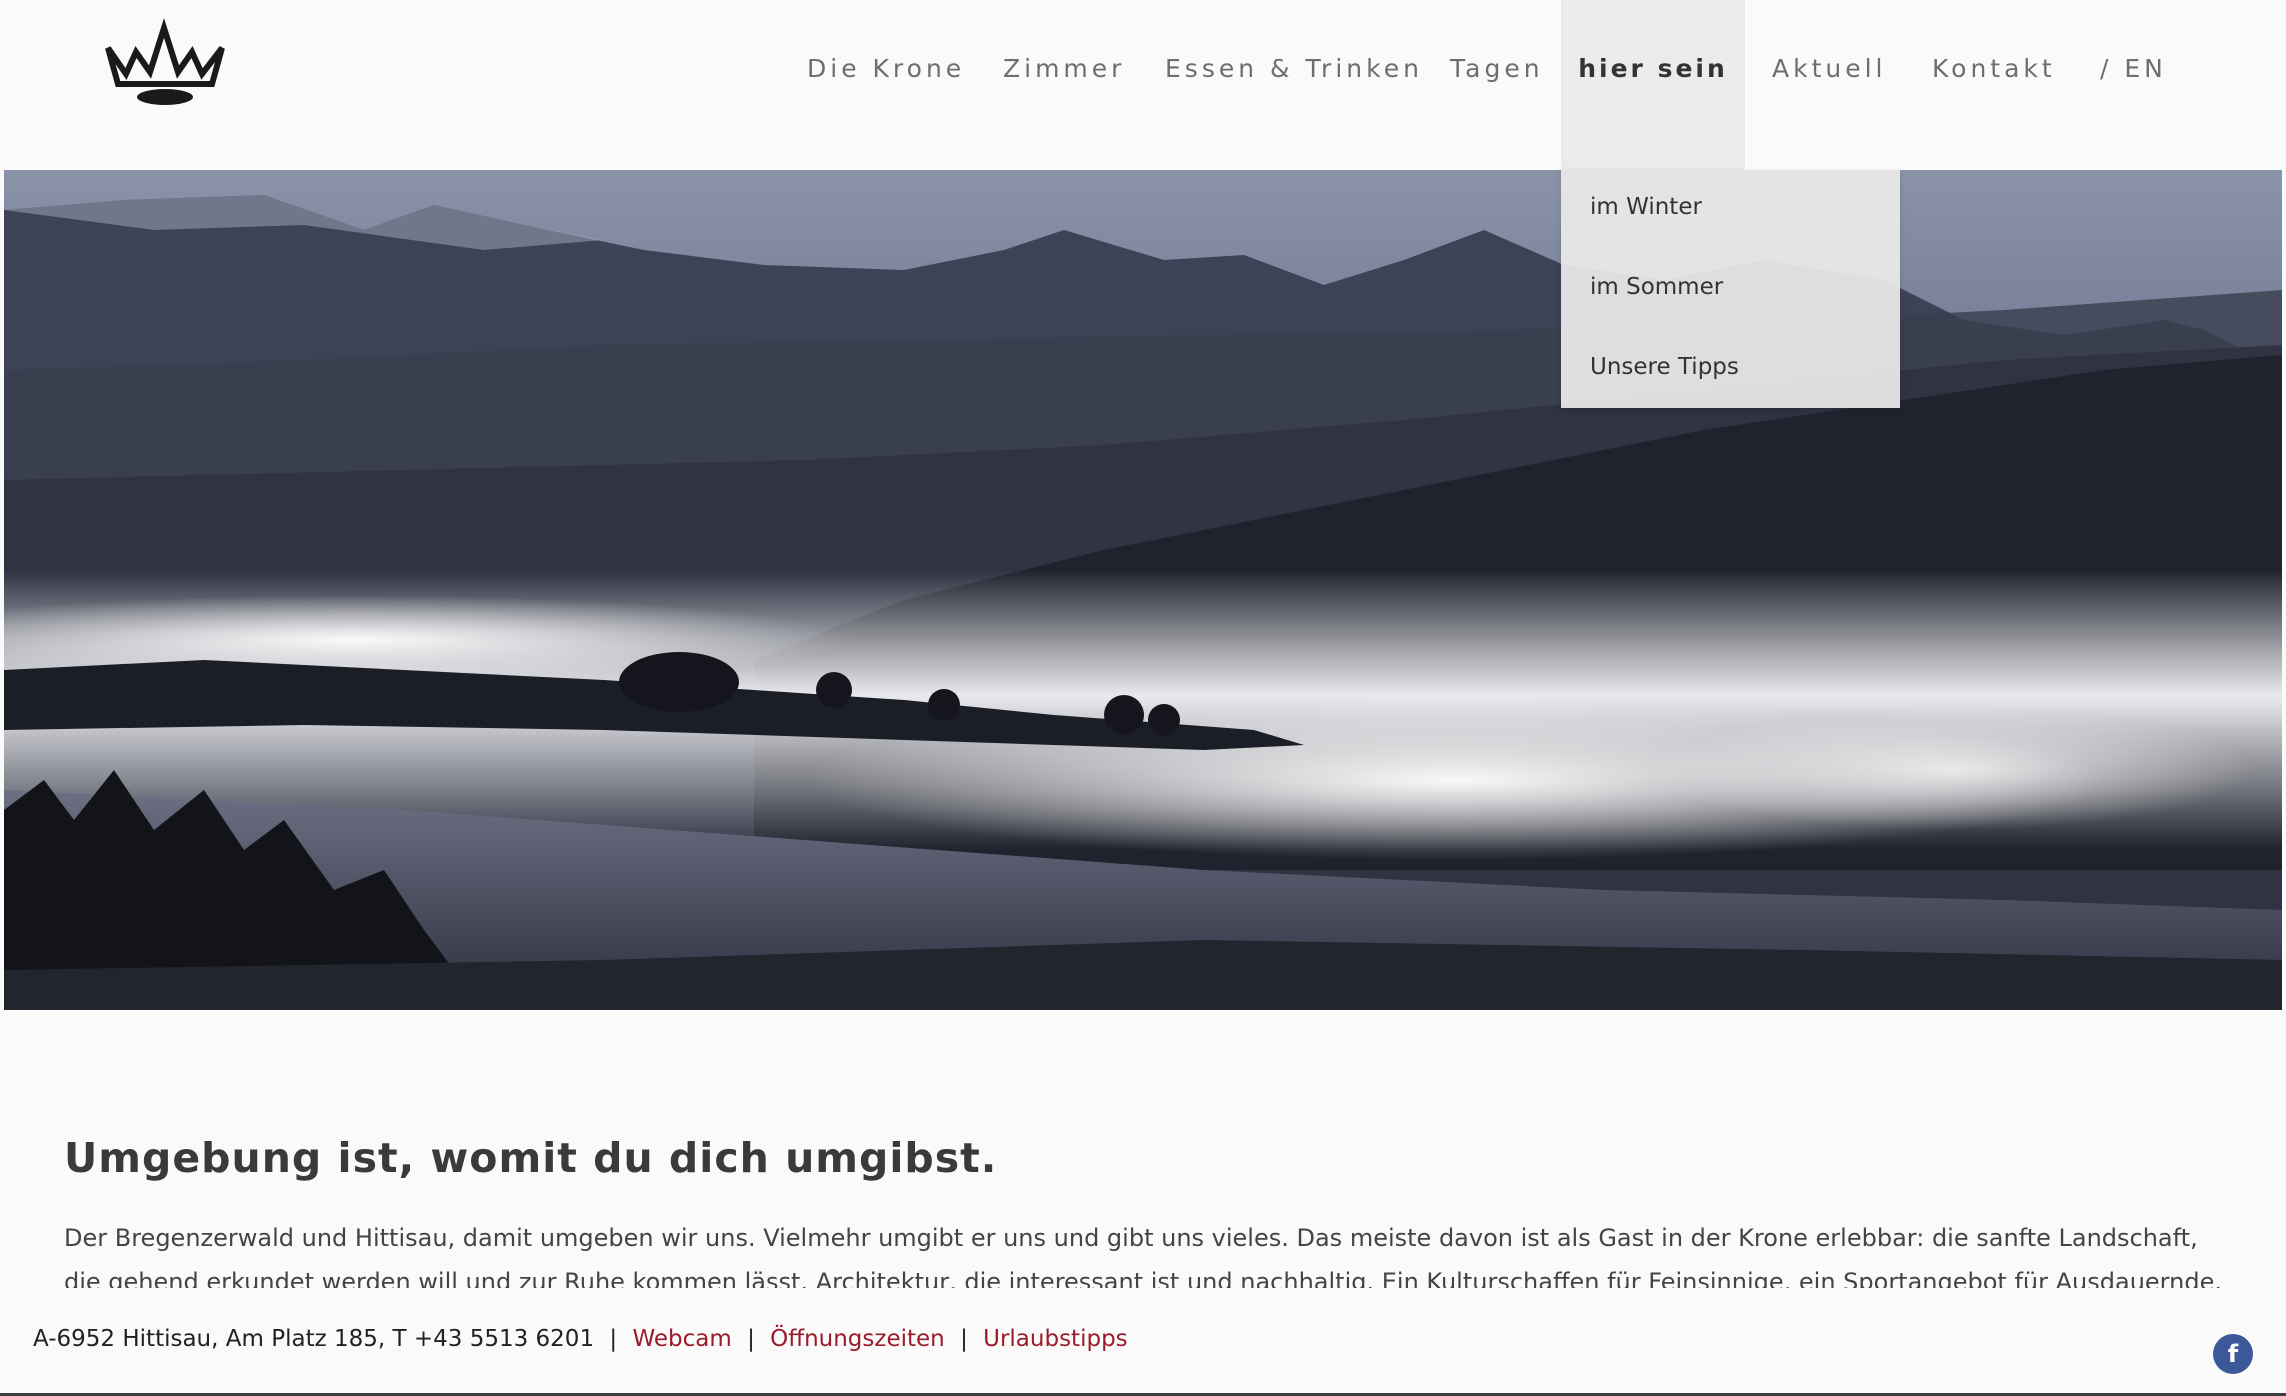 This screenshot has height=1396, width=2286. Describe the element at coordinates (1656, 287) in the screenshot. I see `dropdown-item-im-sommer: im Sommer` at that location.